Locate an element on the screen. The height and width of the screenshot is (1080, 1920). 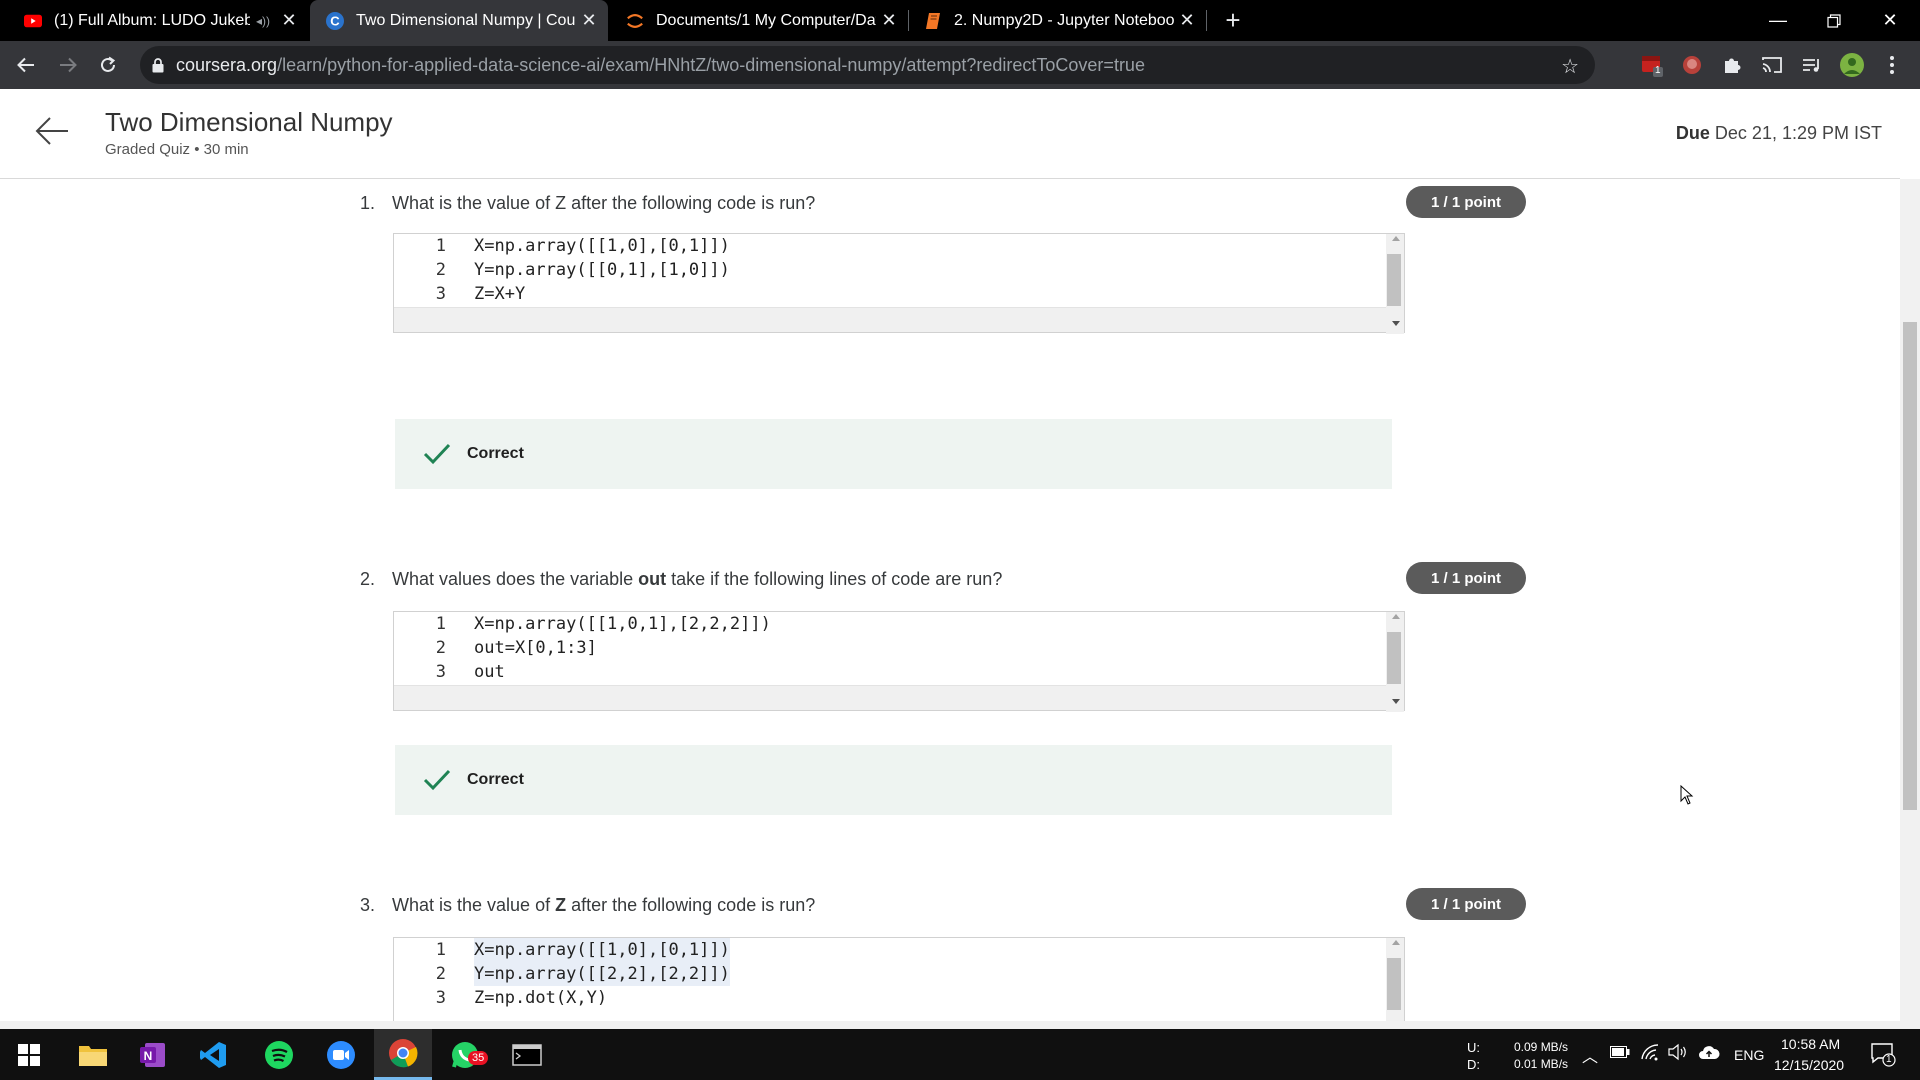
spotify-icon is located at coordinates (279, 1054).